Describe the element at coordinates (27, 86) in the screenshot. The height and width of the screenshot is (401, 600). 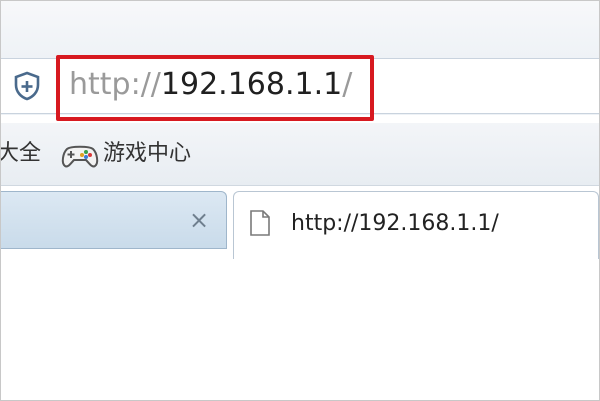
I see `shield-plus-icon` at that location.